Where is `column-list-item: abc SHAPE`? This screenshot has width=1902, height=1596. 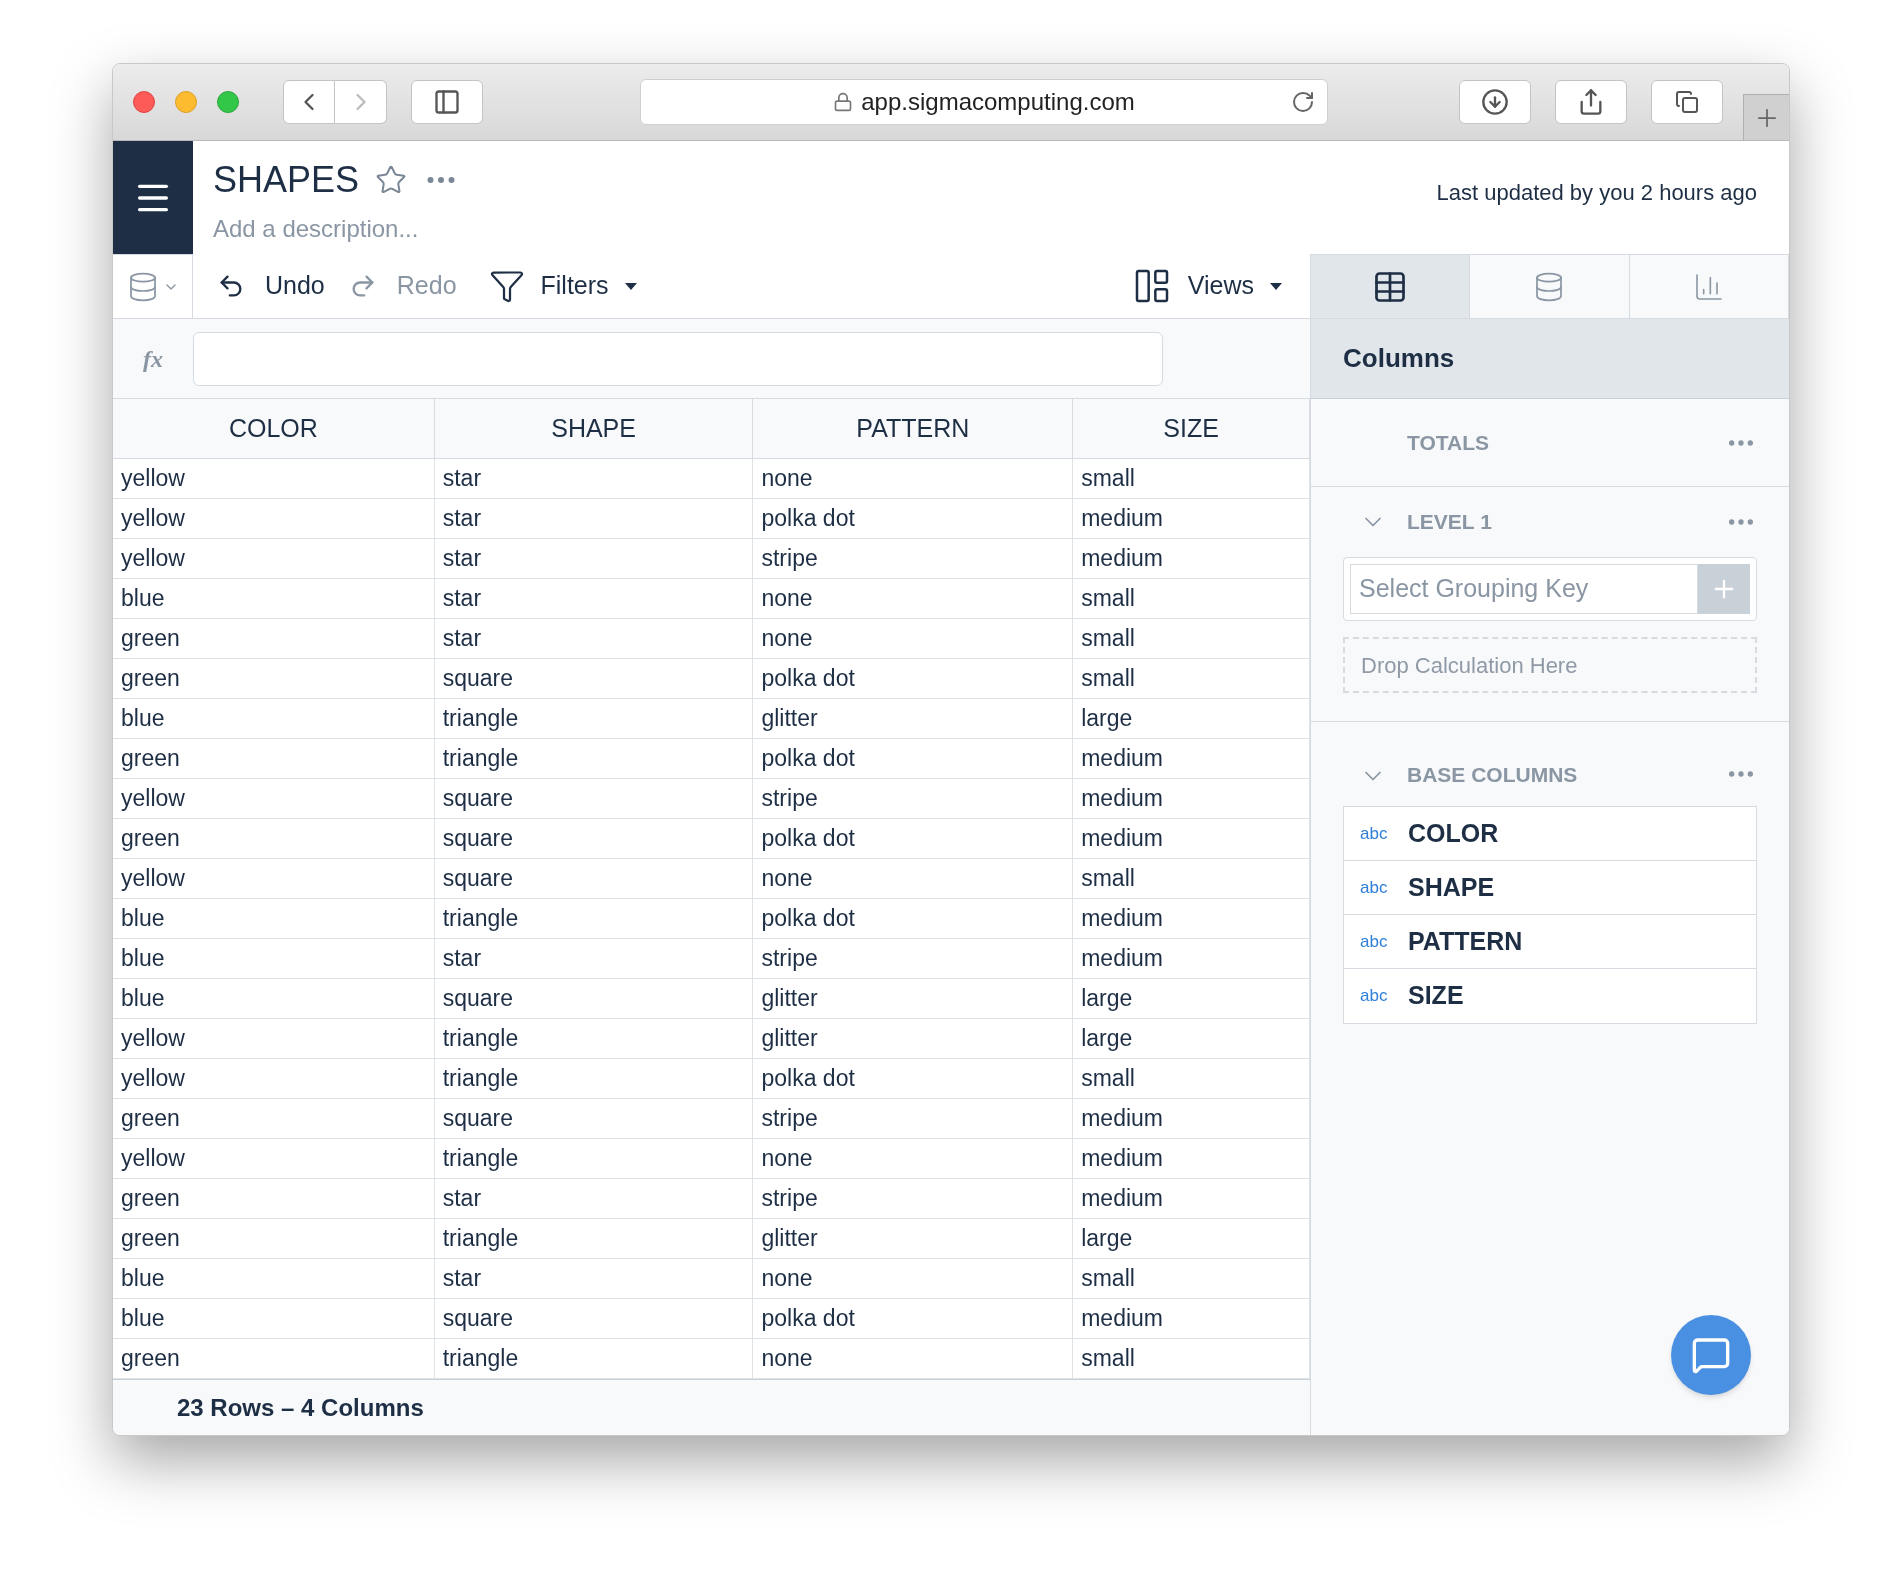
column-list-item: abc SHAPE is located at coordinates (1550, 888).